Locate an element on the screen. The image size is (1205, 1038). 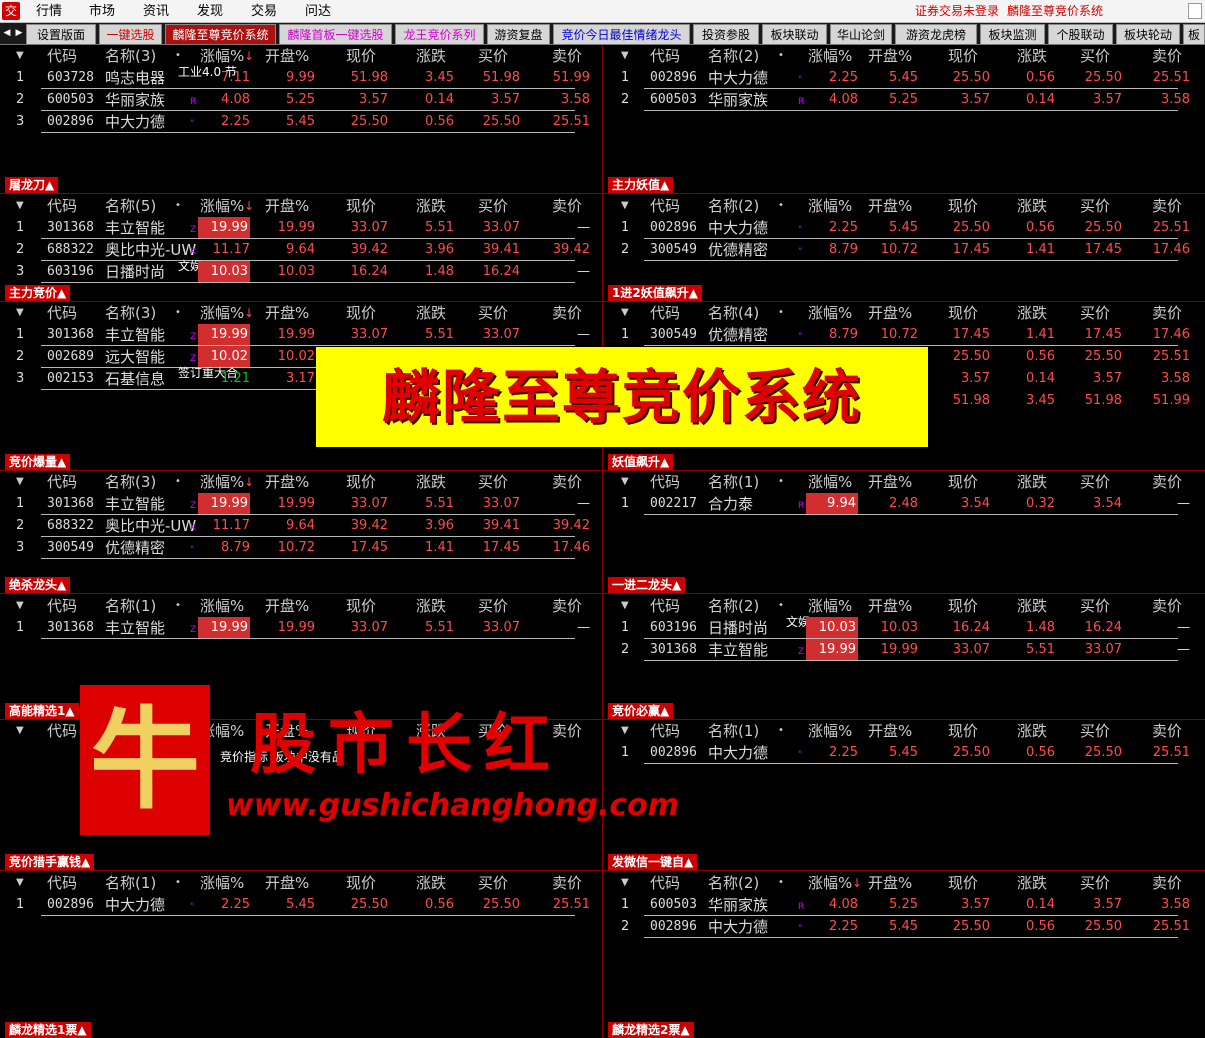
tab-13: 板块轮动 is located at coordinates (1148, 34).